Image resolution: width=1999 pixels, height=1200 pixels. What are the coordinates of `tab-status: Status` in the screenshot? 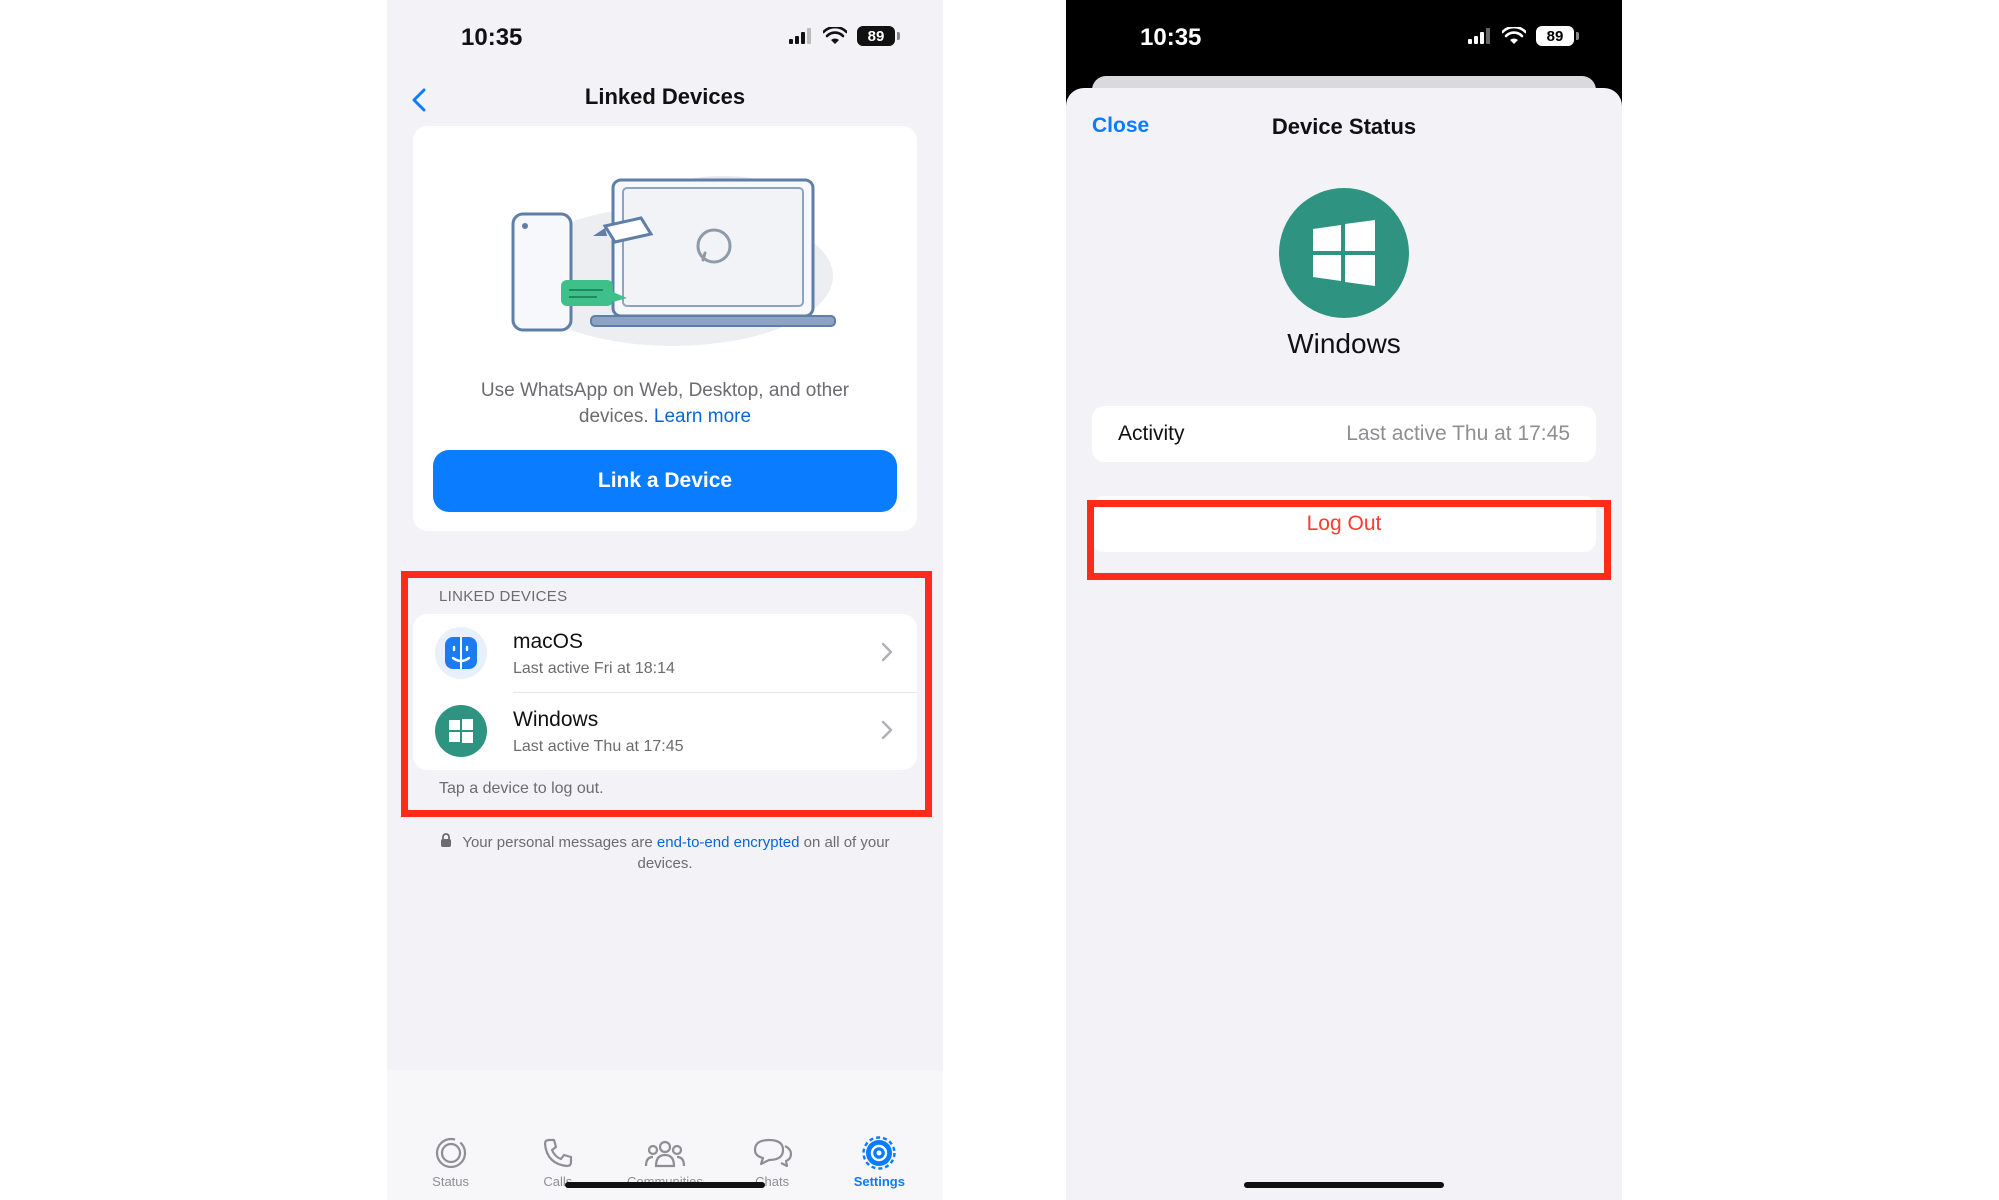 It's located at (451, 1135).